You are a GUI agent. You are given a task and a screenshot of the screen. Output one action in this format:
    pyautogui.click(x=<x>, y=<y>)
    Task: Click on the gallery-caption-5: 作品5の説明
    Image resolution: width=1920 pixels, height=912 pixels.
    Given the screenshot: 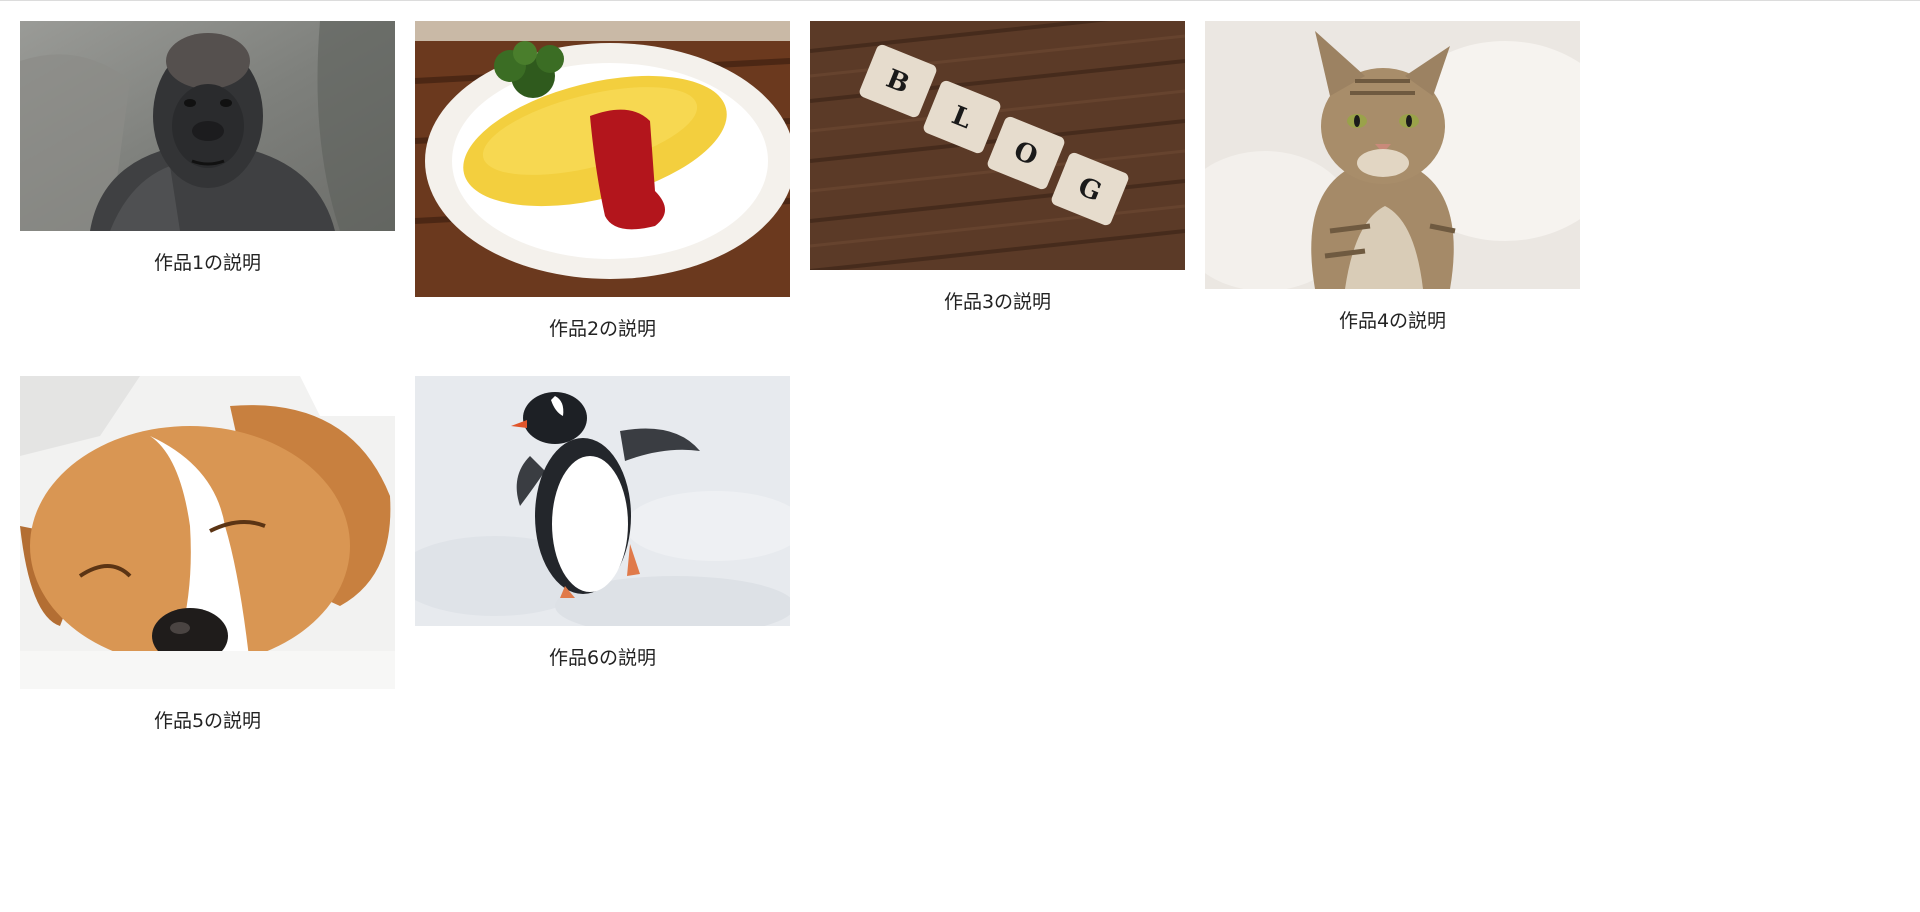 What is the action you would take?
    pyautogui.click(x=207, y=721)
    